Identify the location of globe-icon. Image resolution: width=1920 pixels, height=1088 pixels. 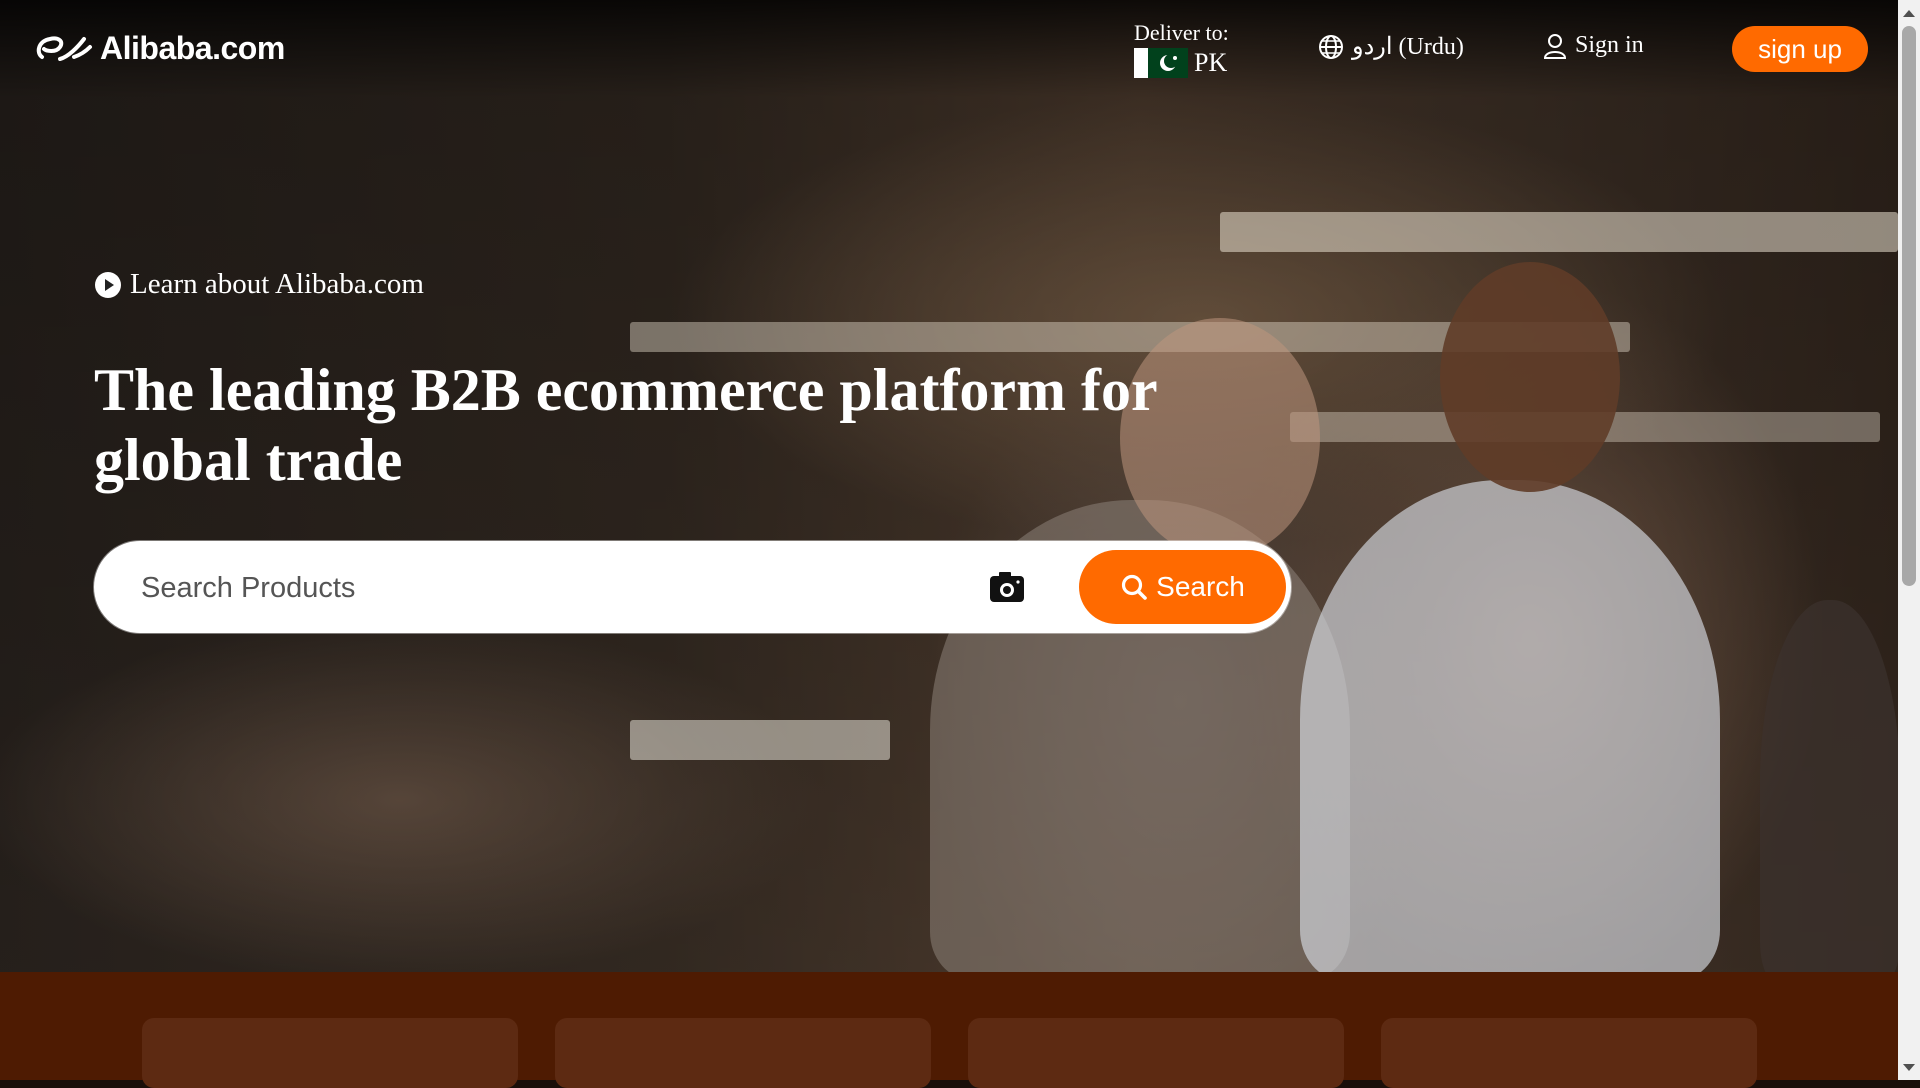
(1331, 46).